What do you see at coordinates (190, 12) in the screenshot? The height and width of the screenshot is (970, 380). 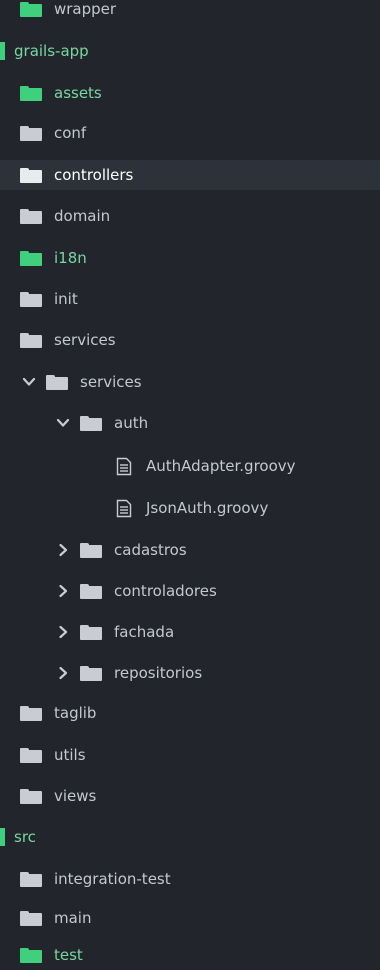 I see `tree-item-wrapper: wrapper` at bounding box center [190, 12].